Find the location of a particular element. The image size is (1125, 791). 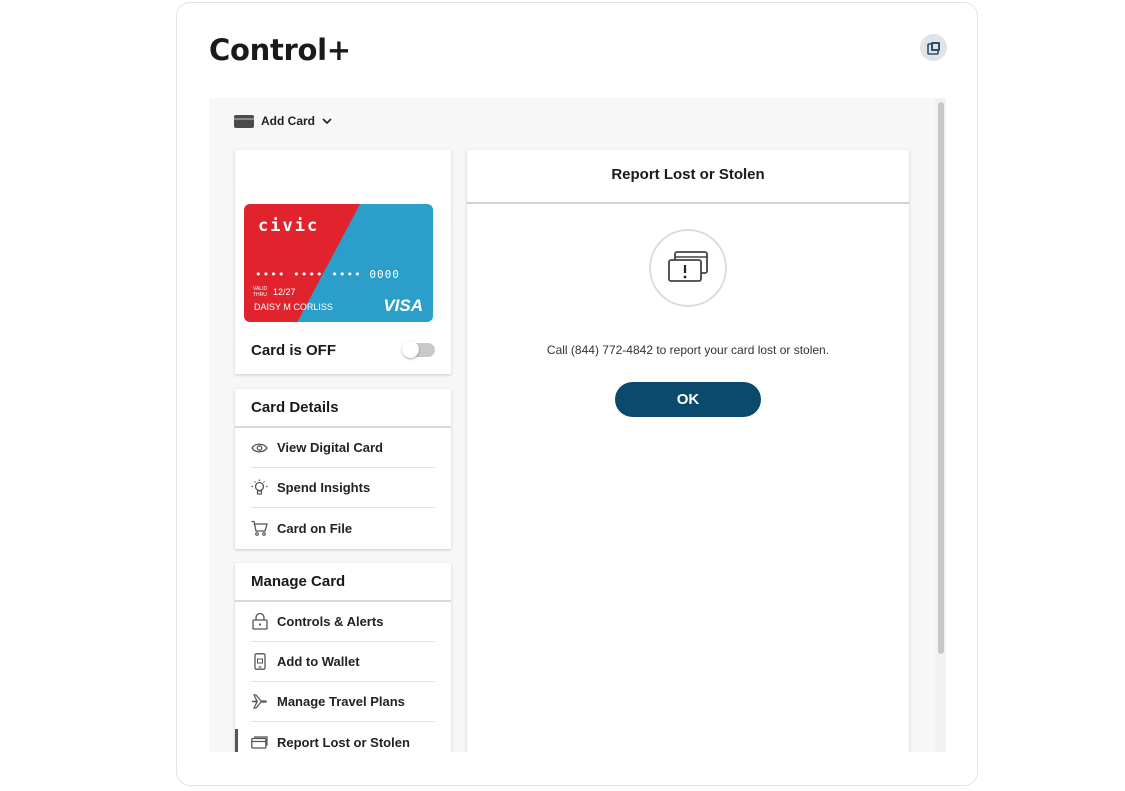

menu-item-controls-alerts: Controls & Alerts is located at coordinates (343, 622).